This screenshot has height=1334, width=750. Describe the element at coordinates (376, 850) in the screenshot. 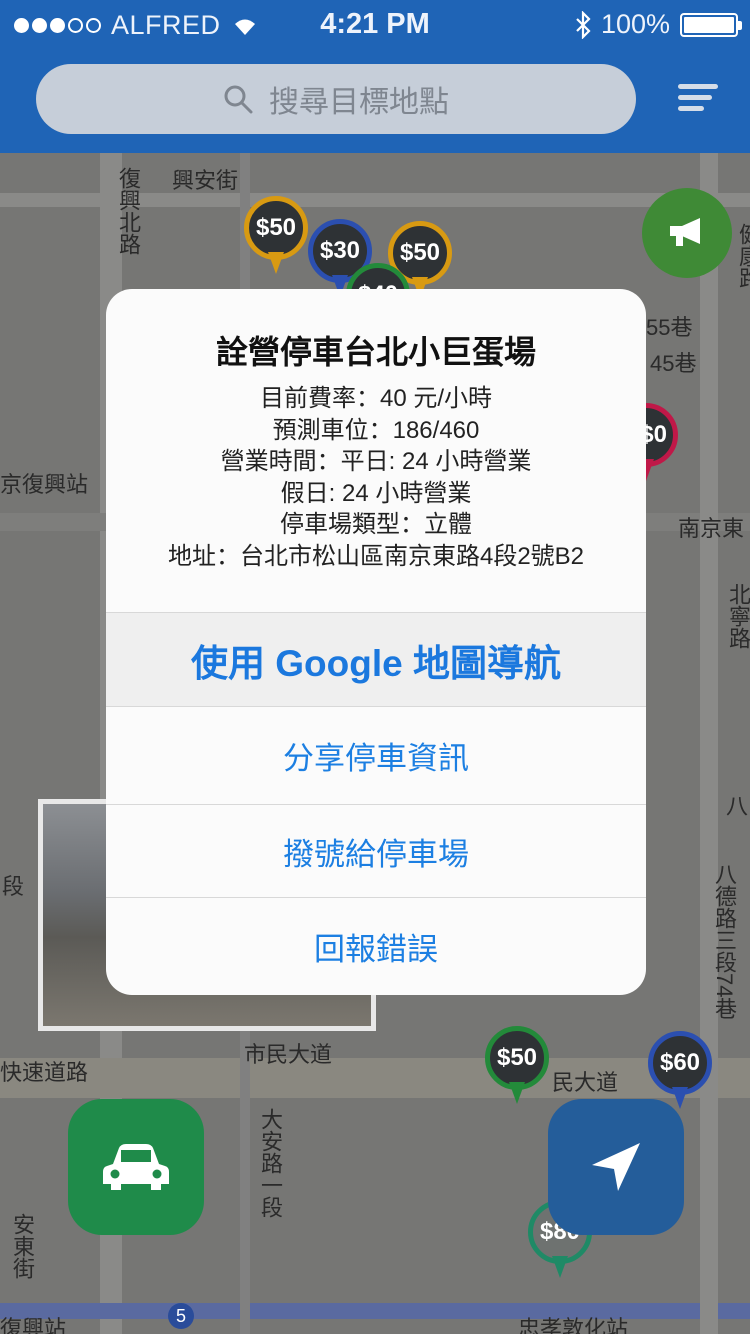

I see `call-parking-button: 撥號給停車場` at that location.